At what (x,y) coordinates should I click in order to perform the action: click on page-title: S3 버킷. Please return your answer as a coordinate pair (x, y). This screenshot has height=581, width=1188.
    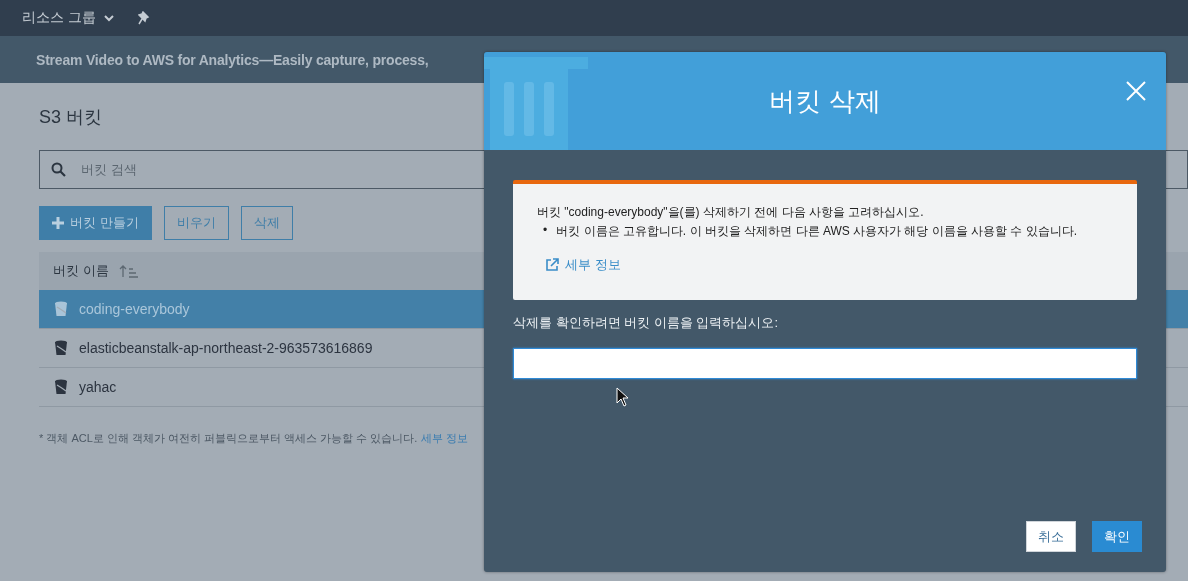
    Looking at the image, I should click on (71, 117).